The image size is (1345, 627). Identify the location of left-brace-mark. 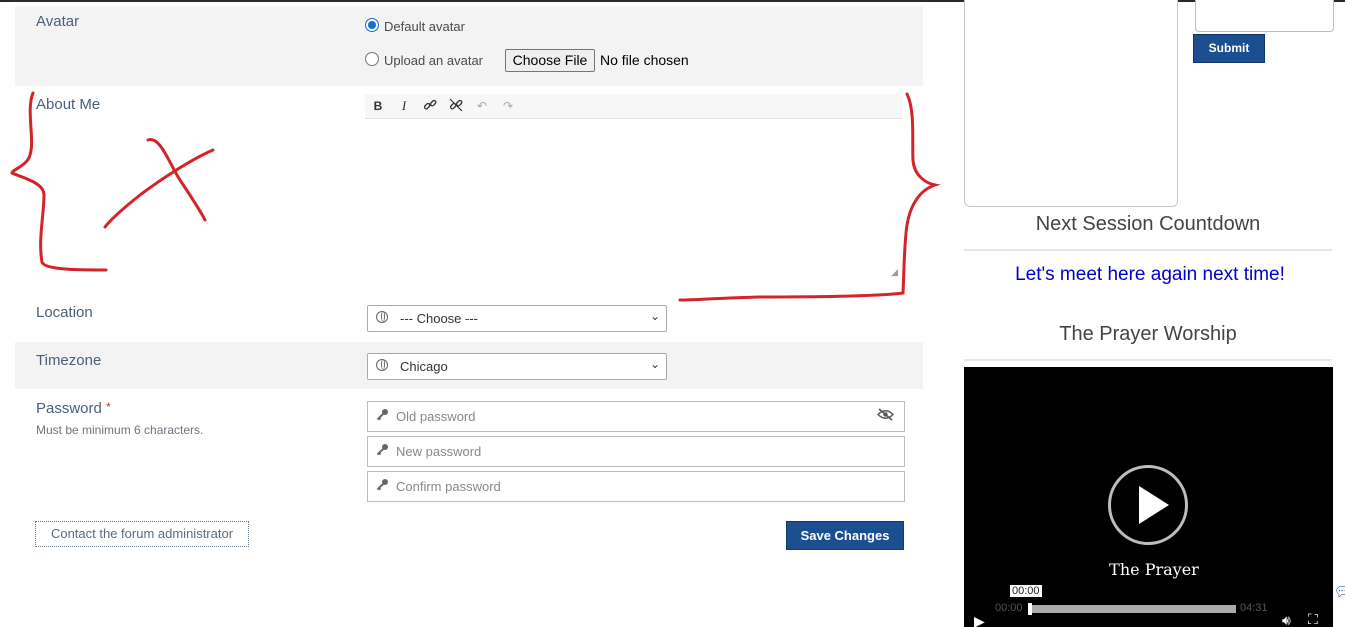
(59, 181).